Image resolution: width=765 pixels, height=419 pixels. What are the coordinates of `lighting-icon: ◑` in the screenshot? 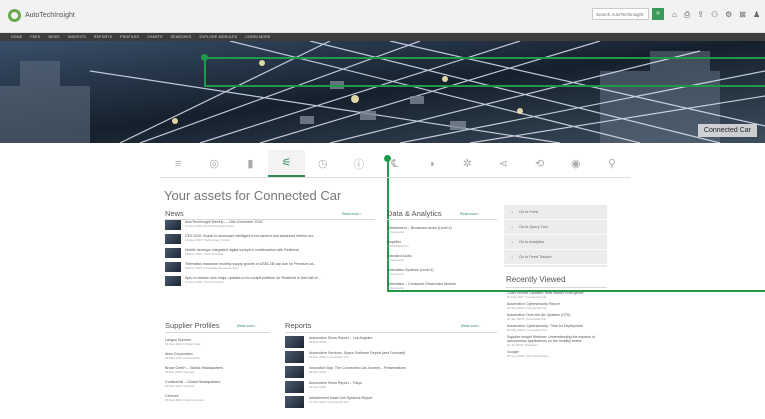 It's located at (431, 163).